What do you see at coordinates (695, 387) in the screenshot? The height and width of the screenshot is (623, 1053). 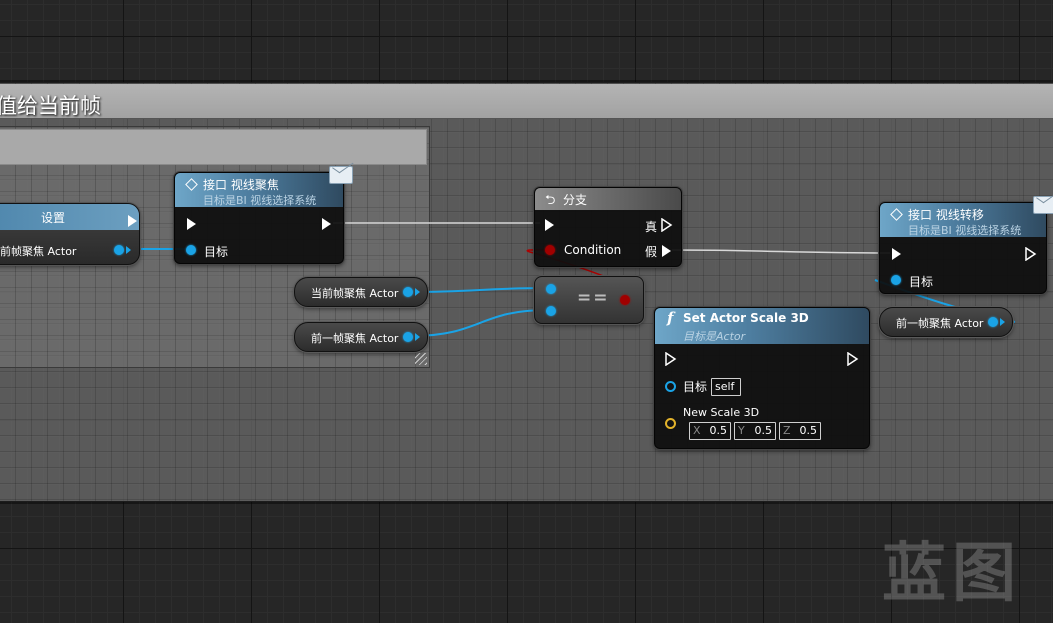 I see `set-scale-target-label: 目标` at bounding box center [695, 387].